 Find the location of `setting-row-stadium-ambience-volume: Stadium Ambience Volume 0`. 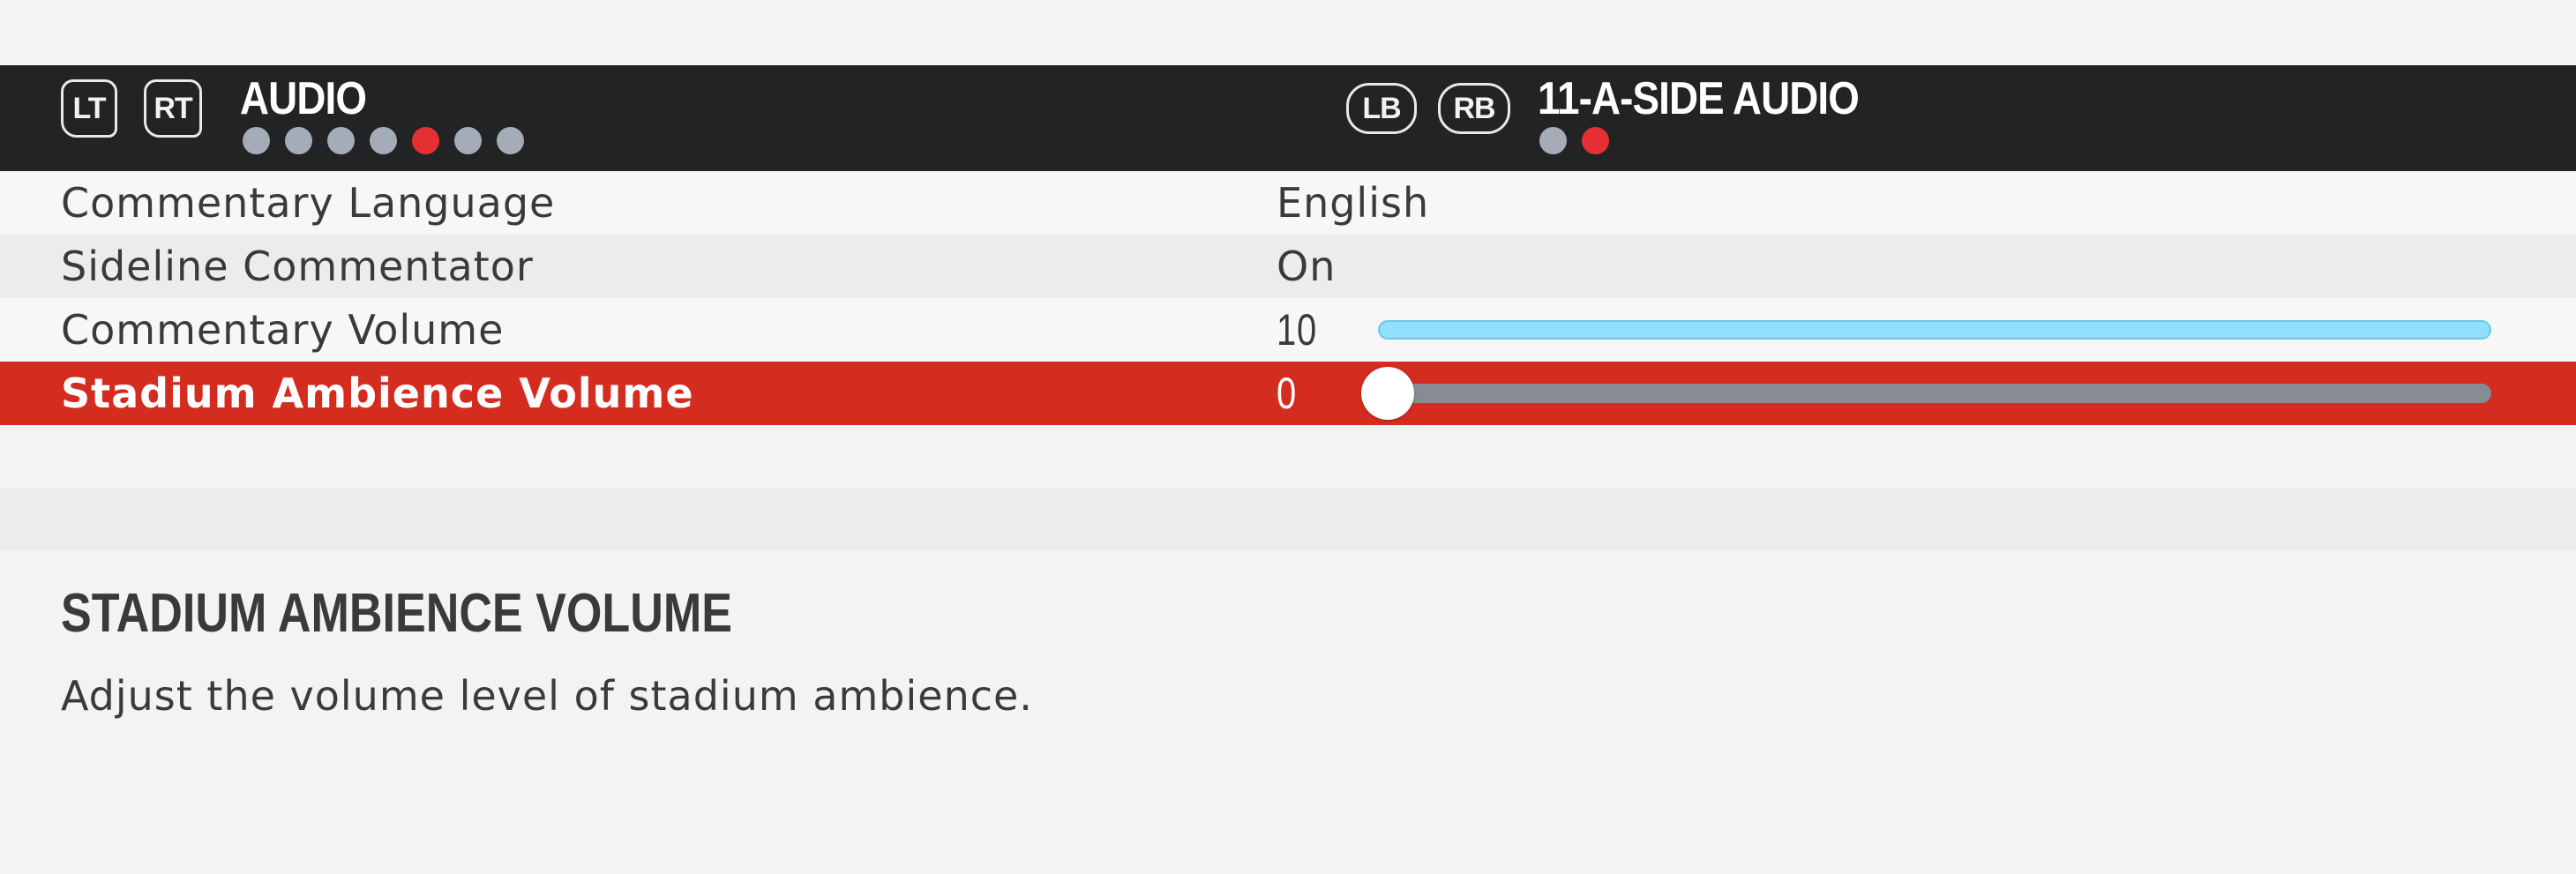

setting-row-stadium-ambience-volume: Stadium Ambience Volume 0 is located at coordinates (1288, 394).